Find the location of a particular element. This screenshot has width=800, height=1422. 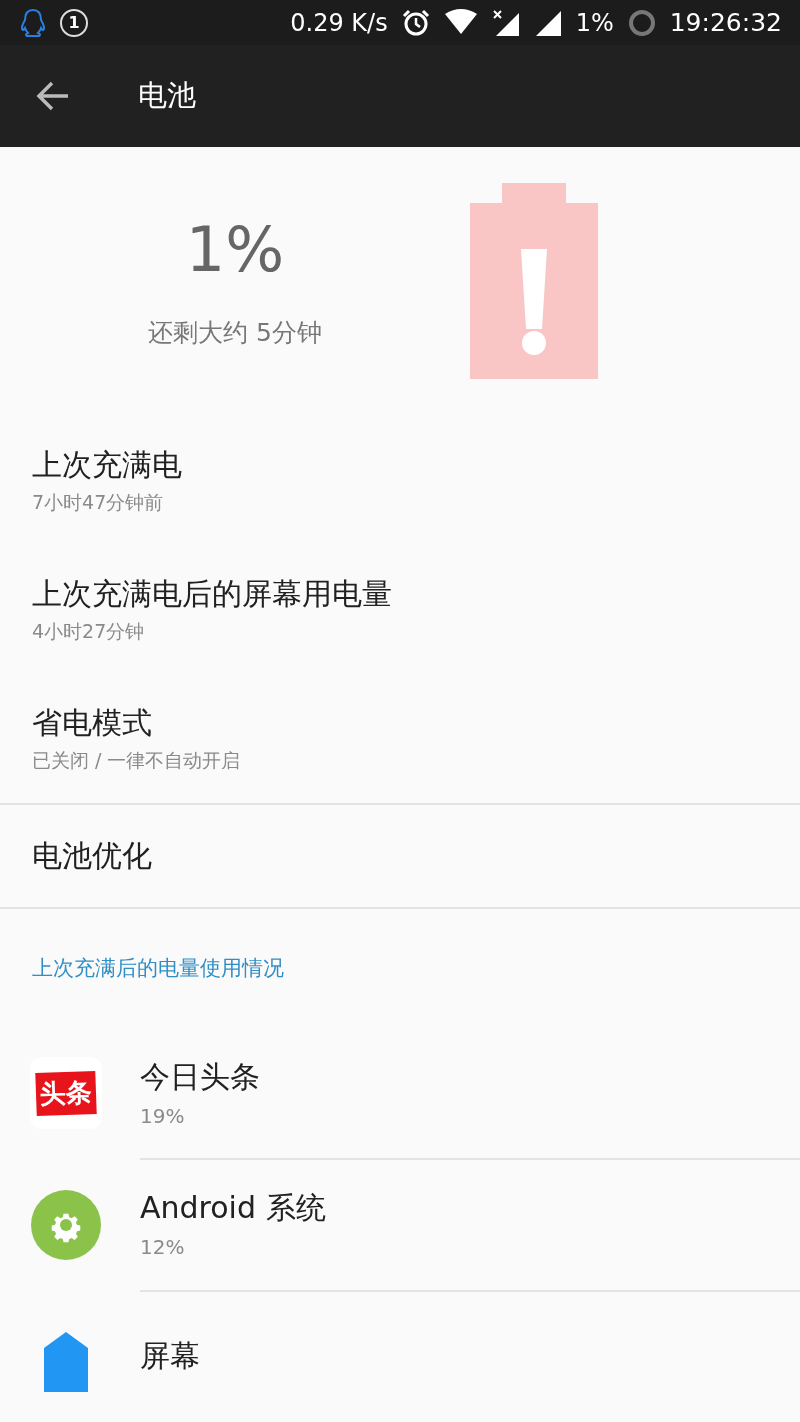

battery-ring-icon is located at coordinates (641, 22).